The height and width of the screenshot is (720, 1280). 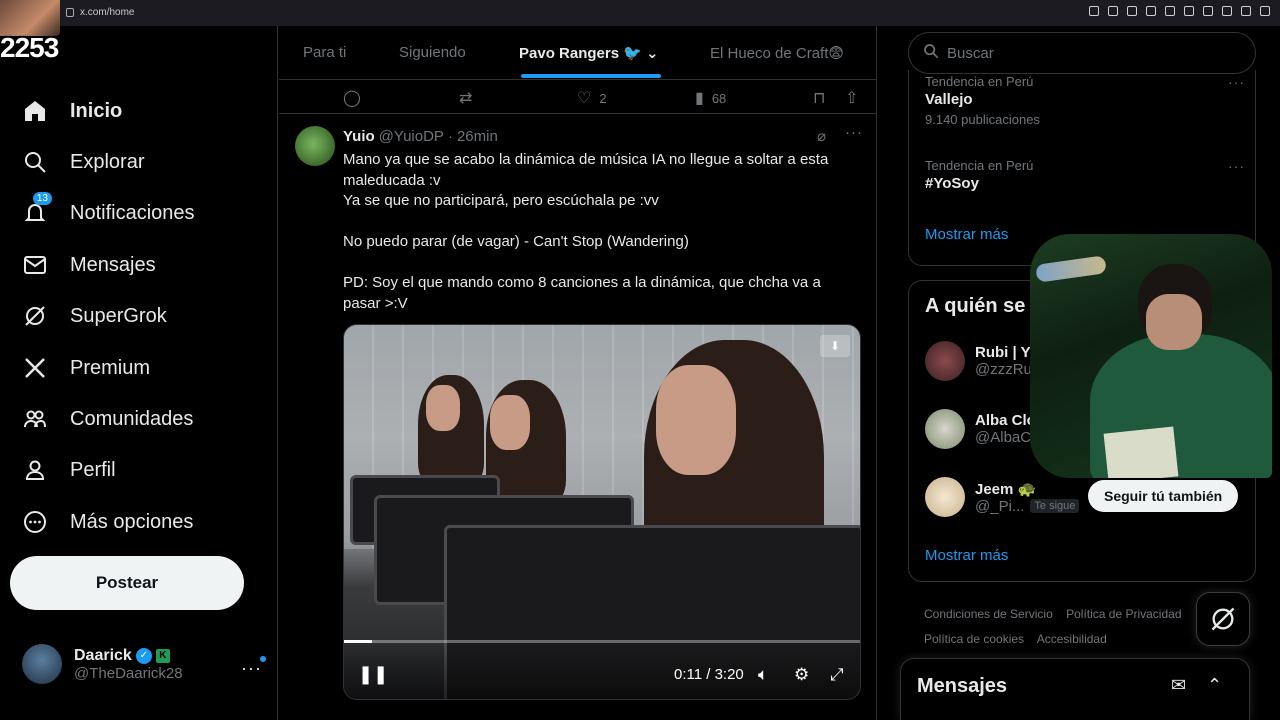 What do you see at coordinates (35, 265) in the screenshot?
I see `mail-icon` at bounding box center [35, 265].